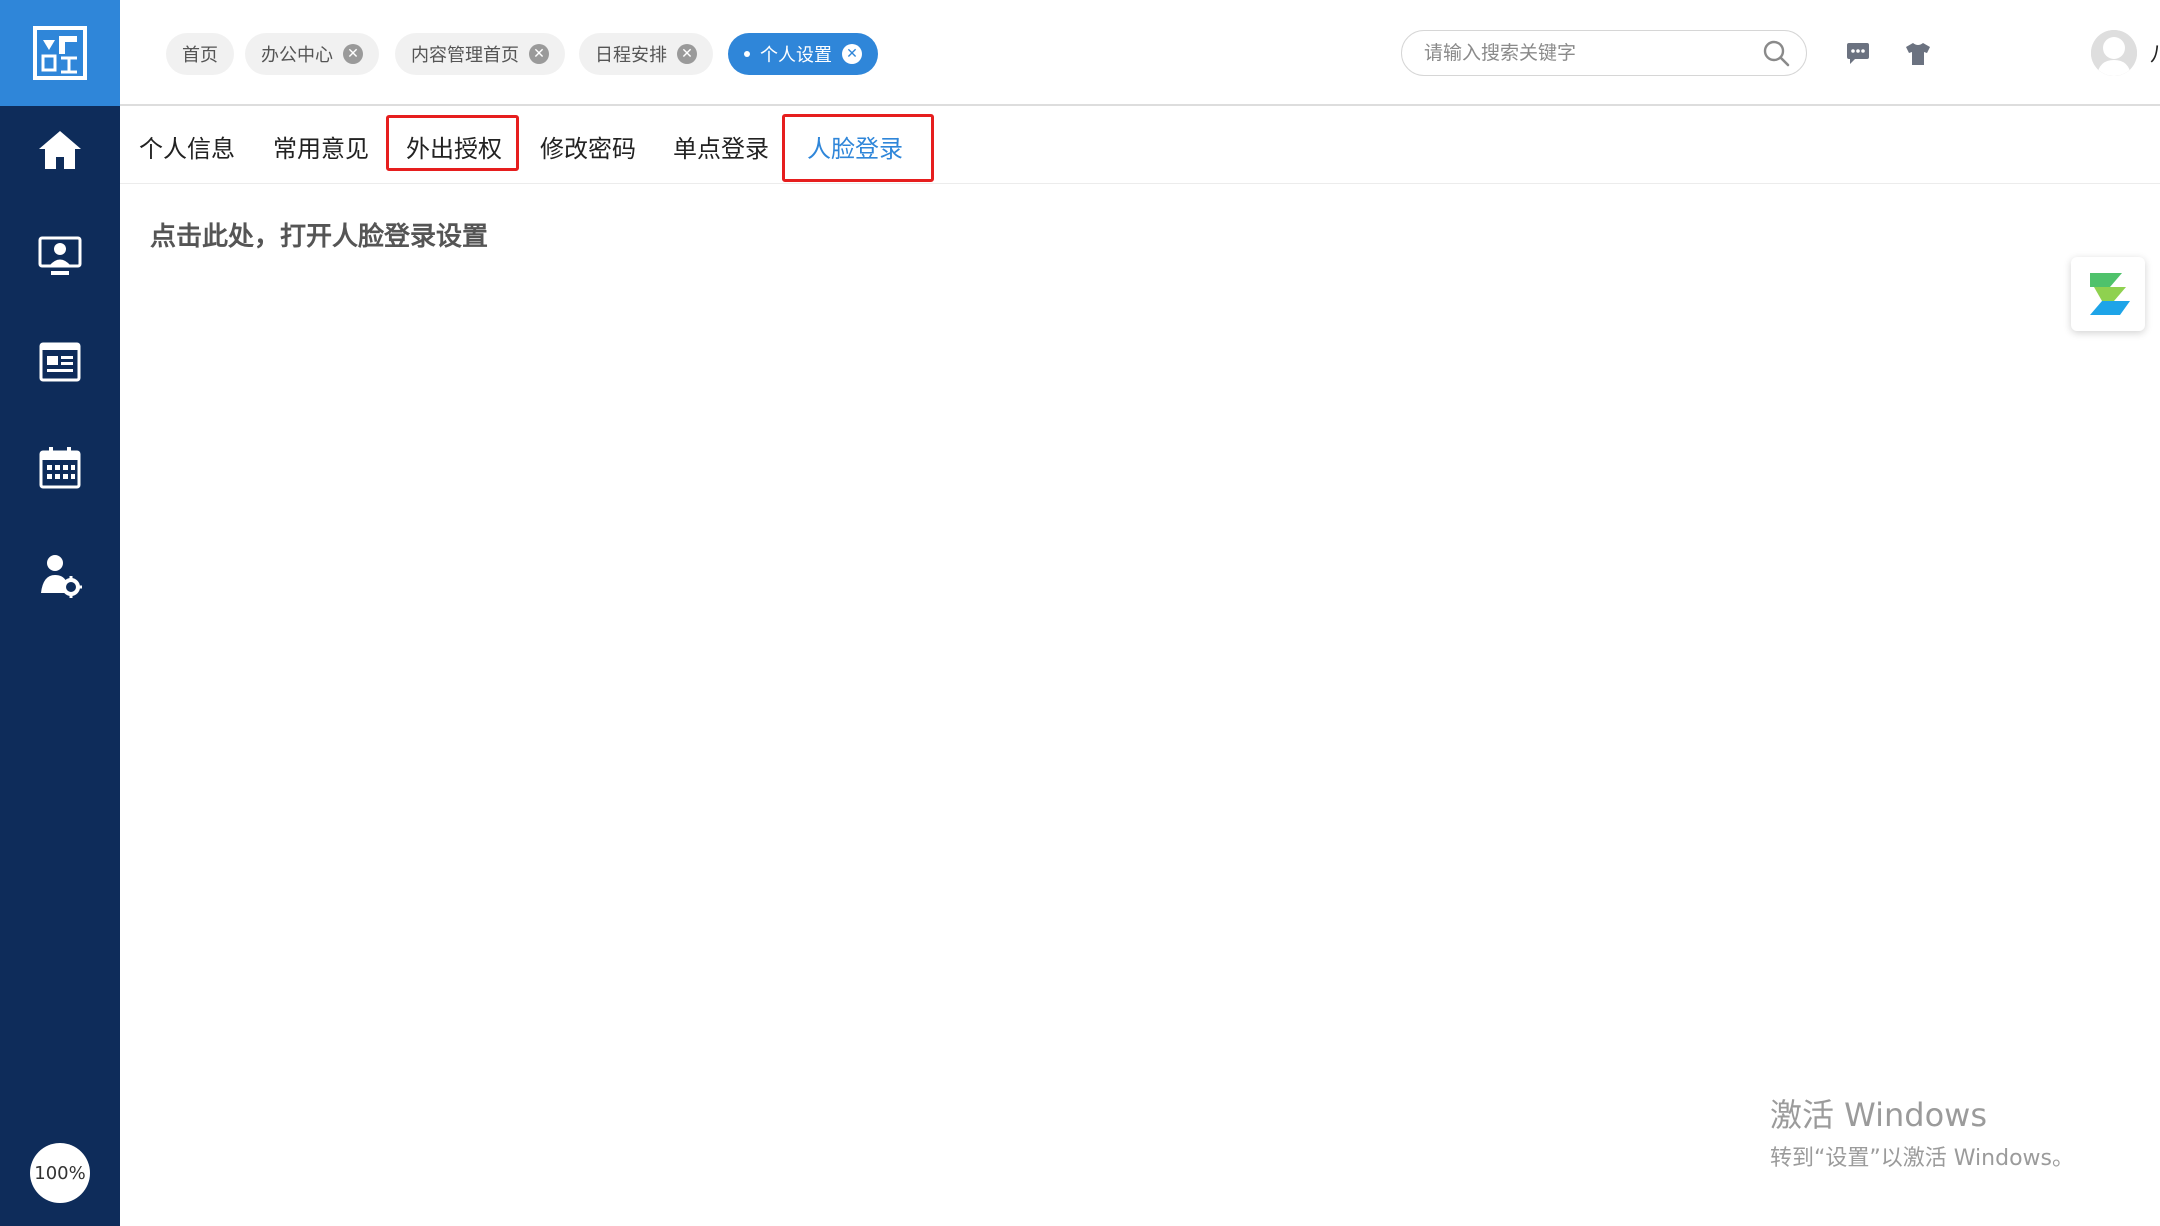 The image size is (2160, 1226). I want to click on tab-schedule: 日程安排 ✕, so click(646, 54).